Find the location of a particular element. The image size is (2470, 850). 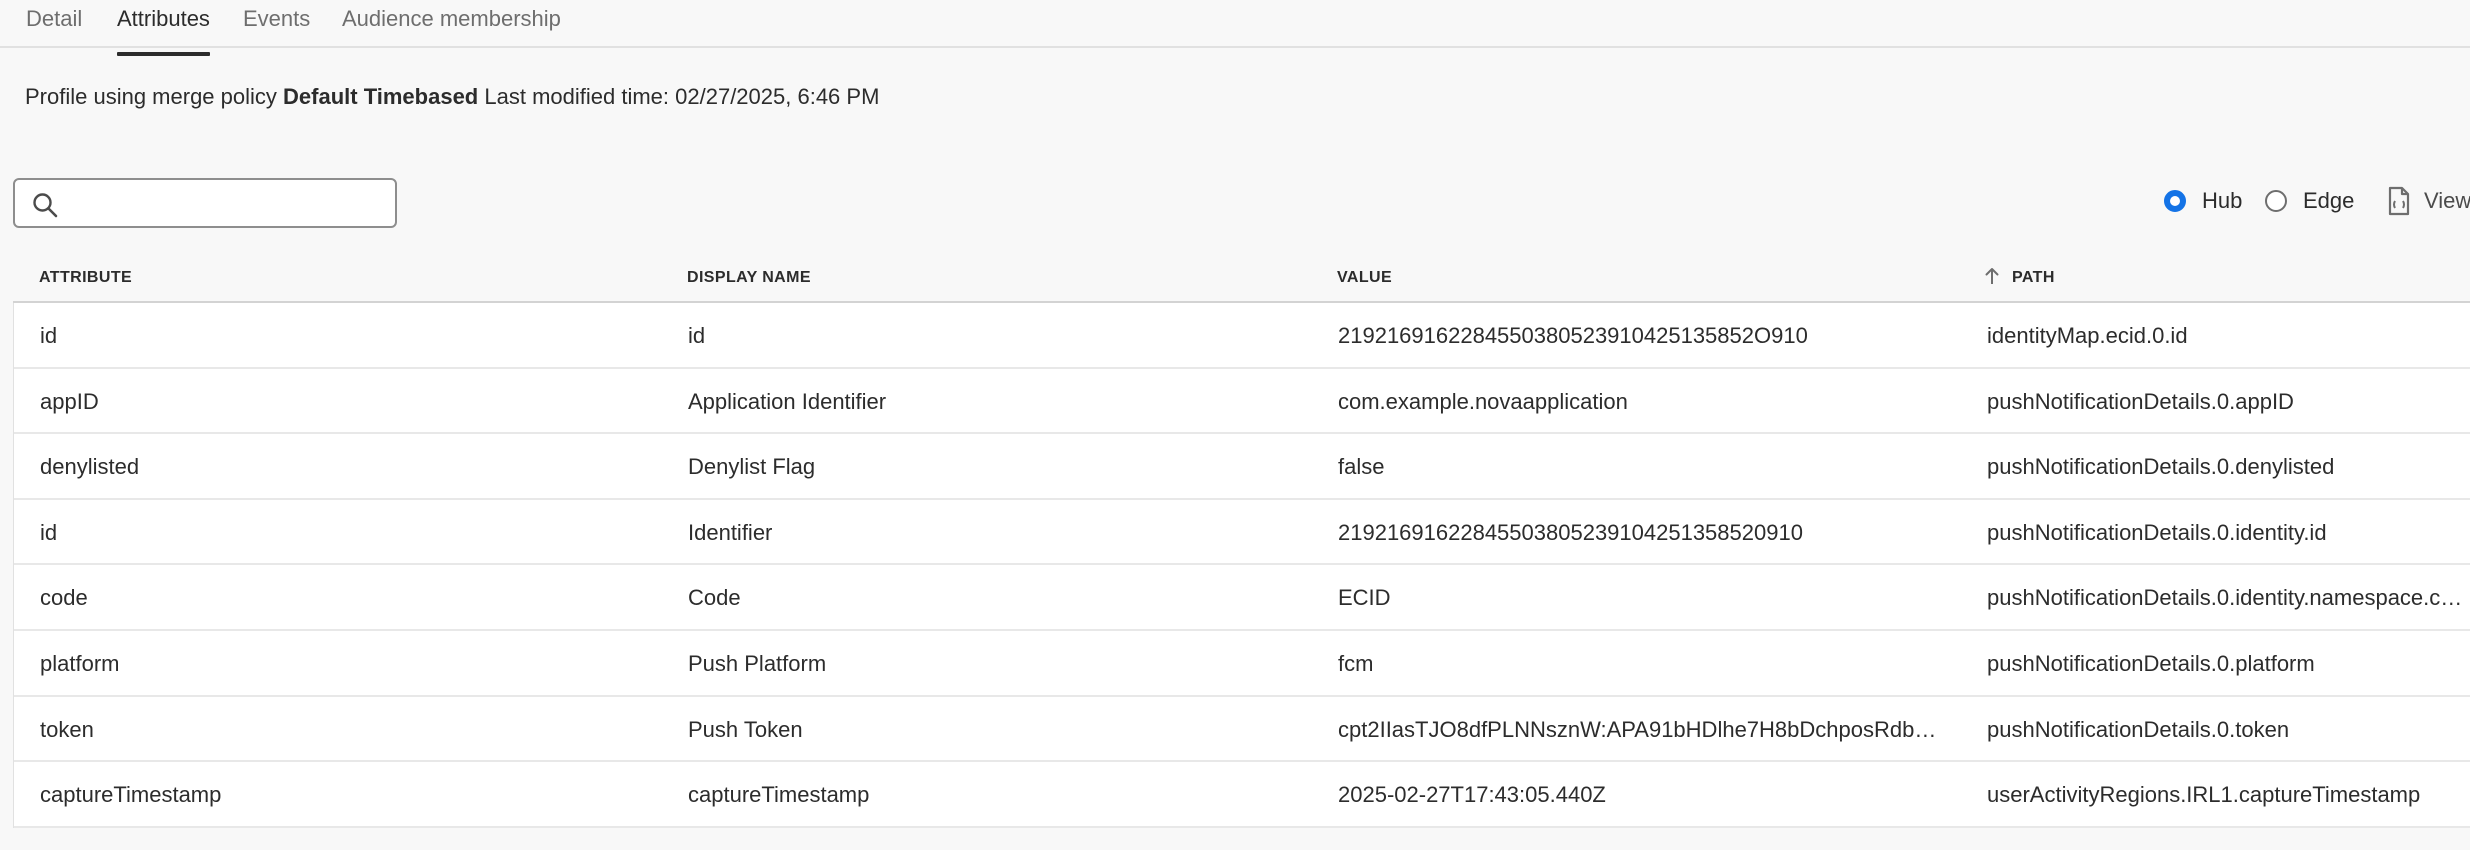

cell-display-name: Code is located at coordinates (714, 598).